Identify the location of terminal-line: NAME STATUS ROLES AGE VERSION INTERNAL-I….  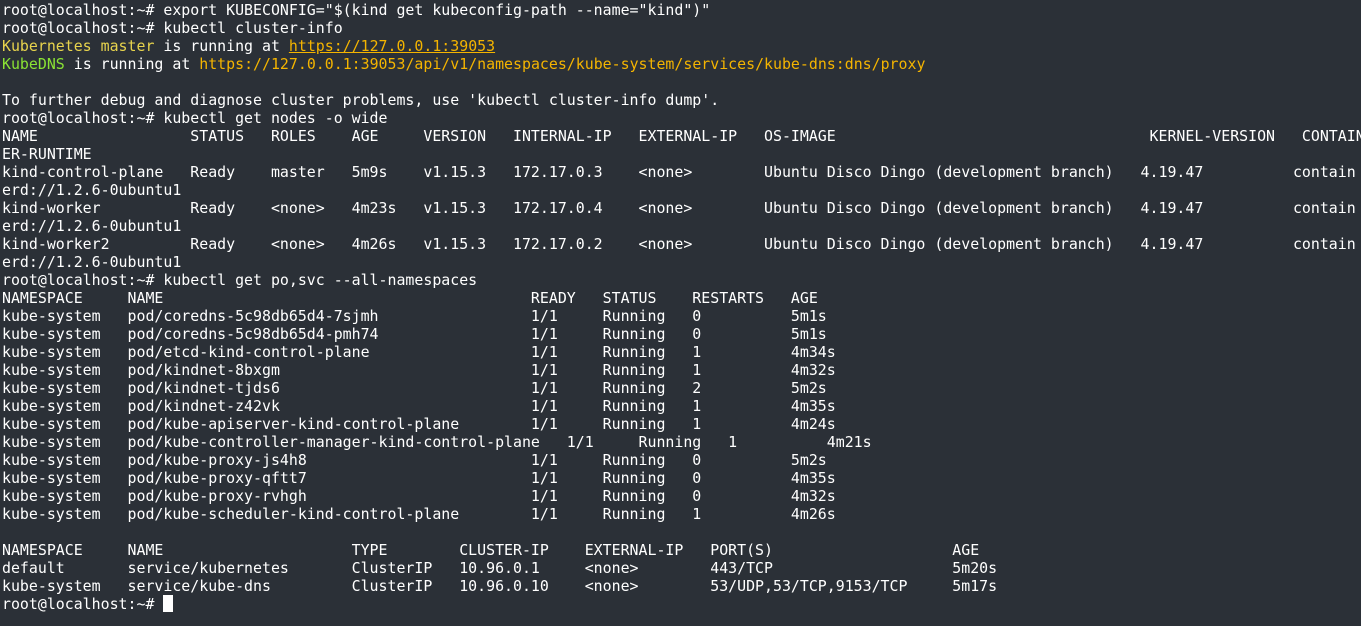
(681, 136).